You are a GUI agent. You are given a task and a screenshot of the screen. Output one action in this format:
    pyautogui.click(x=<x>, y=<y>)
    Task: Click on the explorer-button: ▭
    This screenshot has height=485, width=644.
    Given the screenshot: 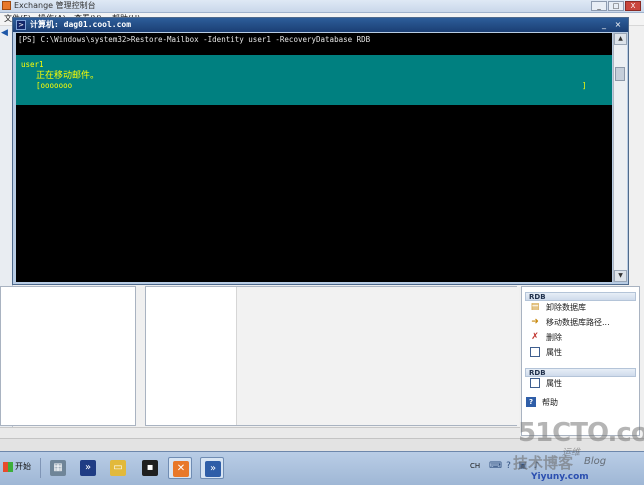 What is the action you would take?
    pyautogui.click(x=118, y=468)
    